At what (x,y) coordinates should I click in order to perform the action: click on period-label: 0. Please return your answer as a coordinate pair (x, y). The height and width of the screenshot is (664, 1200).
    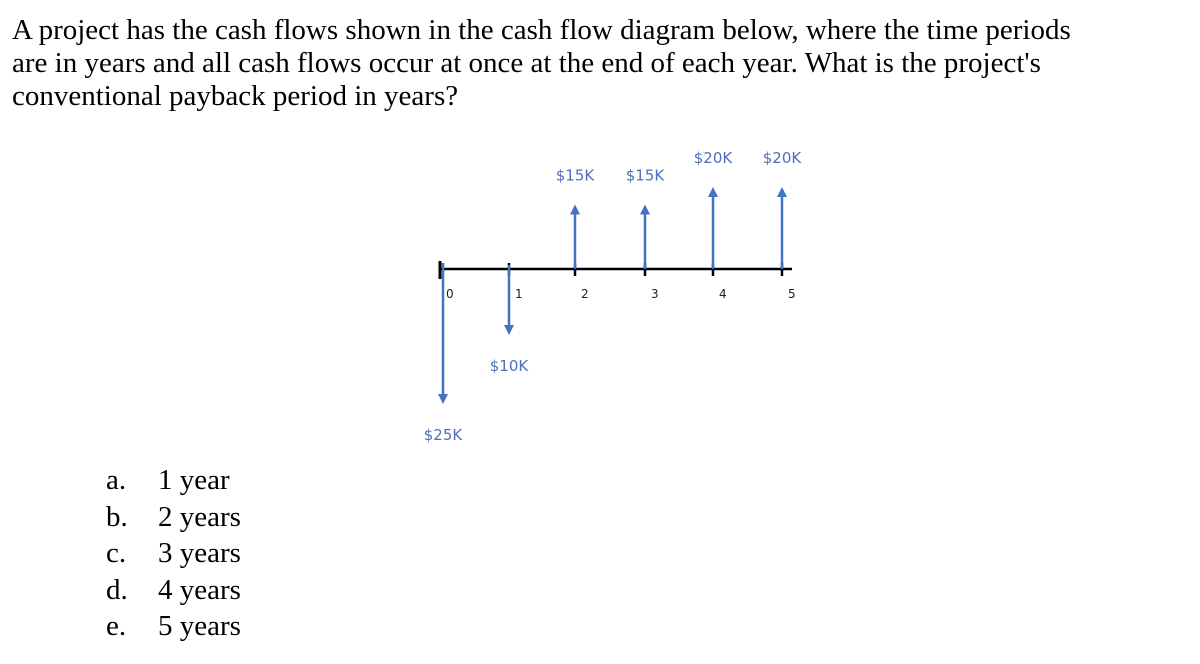
    Looking at the image, I should click on (450, 294).